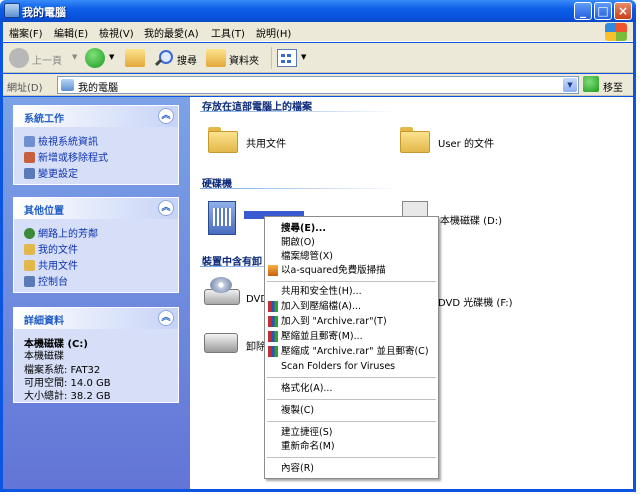 The height and width of the screenshot is (495, 640). I want to click on shared-documents-link: 共用文件, so click(51, 264).